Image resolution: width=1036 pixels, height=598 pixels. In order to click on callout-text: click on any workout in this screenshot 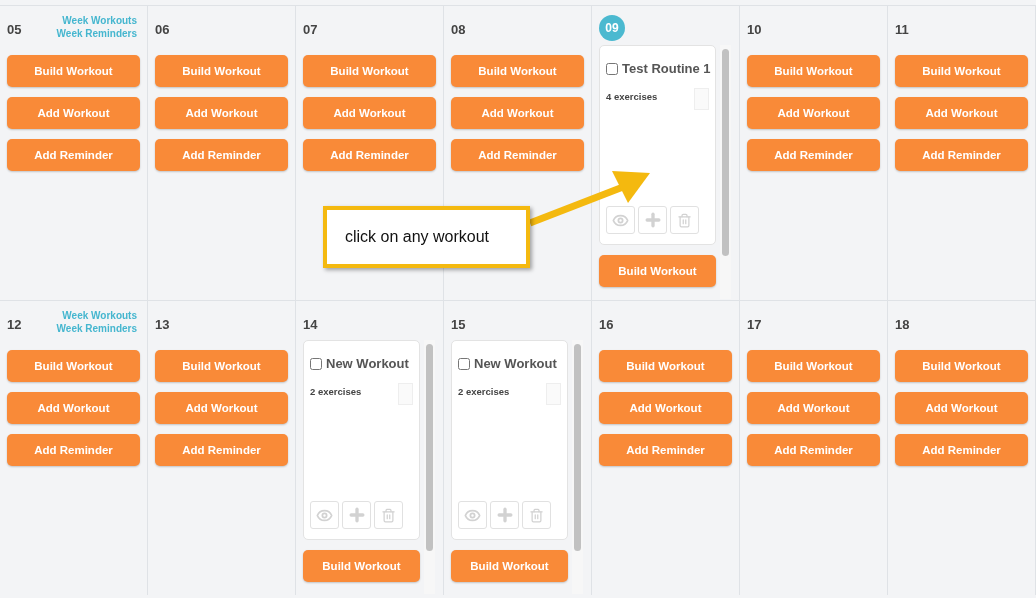, I will do `click(417, 237)`.